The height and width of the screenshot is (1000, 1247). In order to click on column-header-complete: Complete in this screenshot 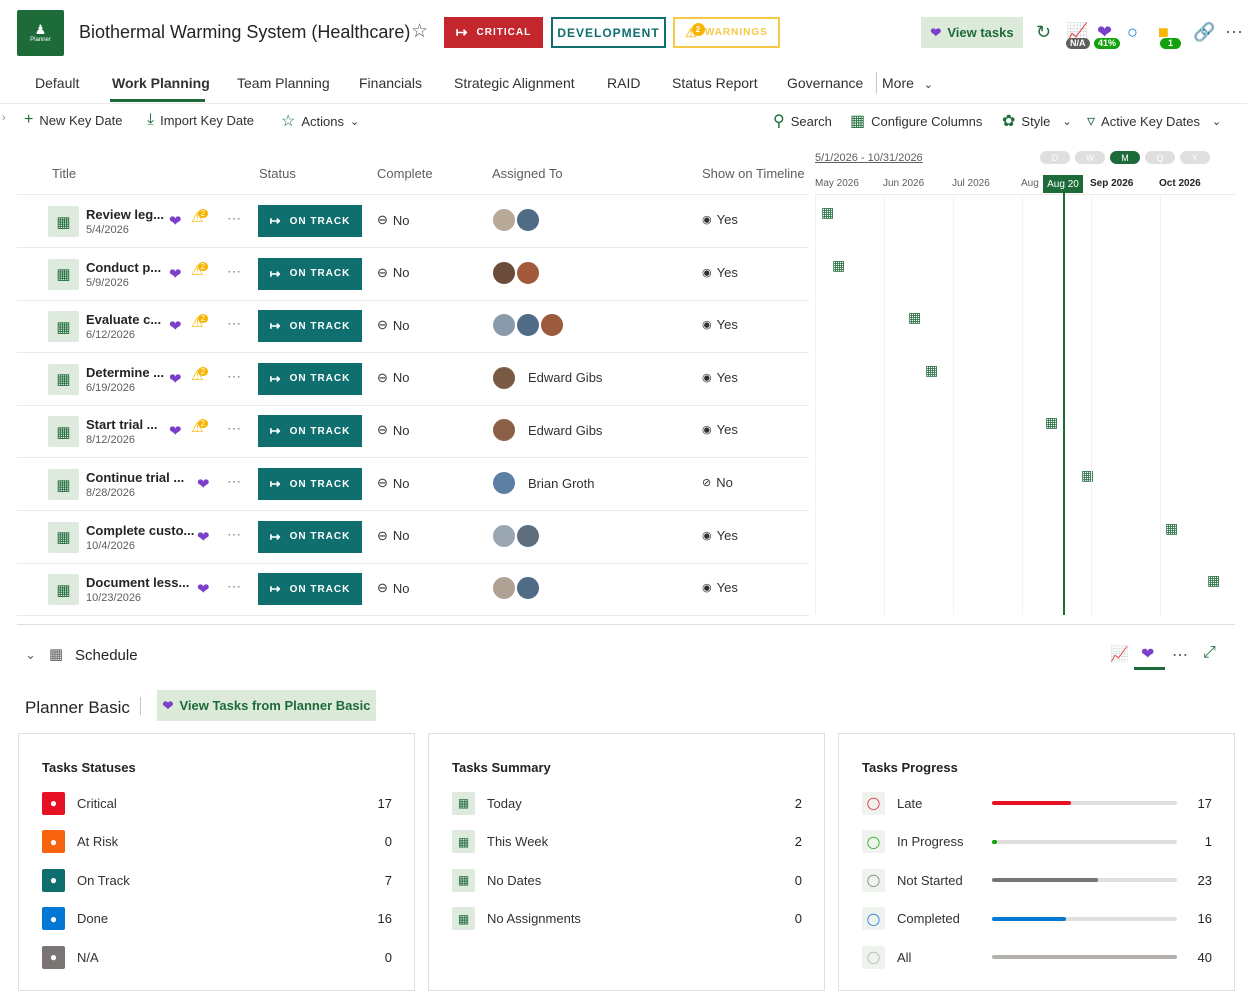, I will do `click(405, 173)`.